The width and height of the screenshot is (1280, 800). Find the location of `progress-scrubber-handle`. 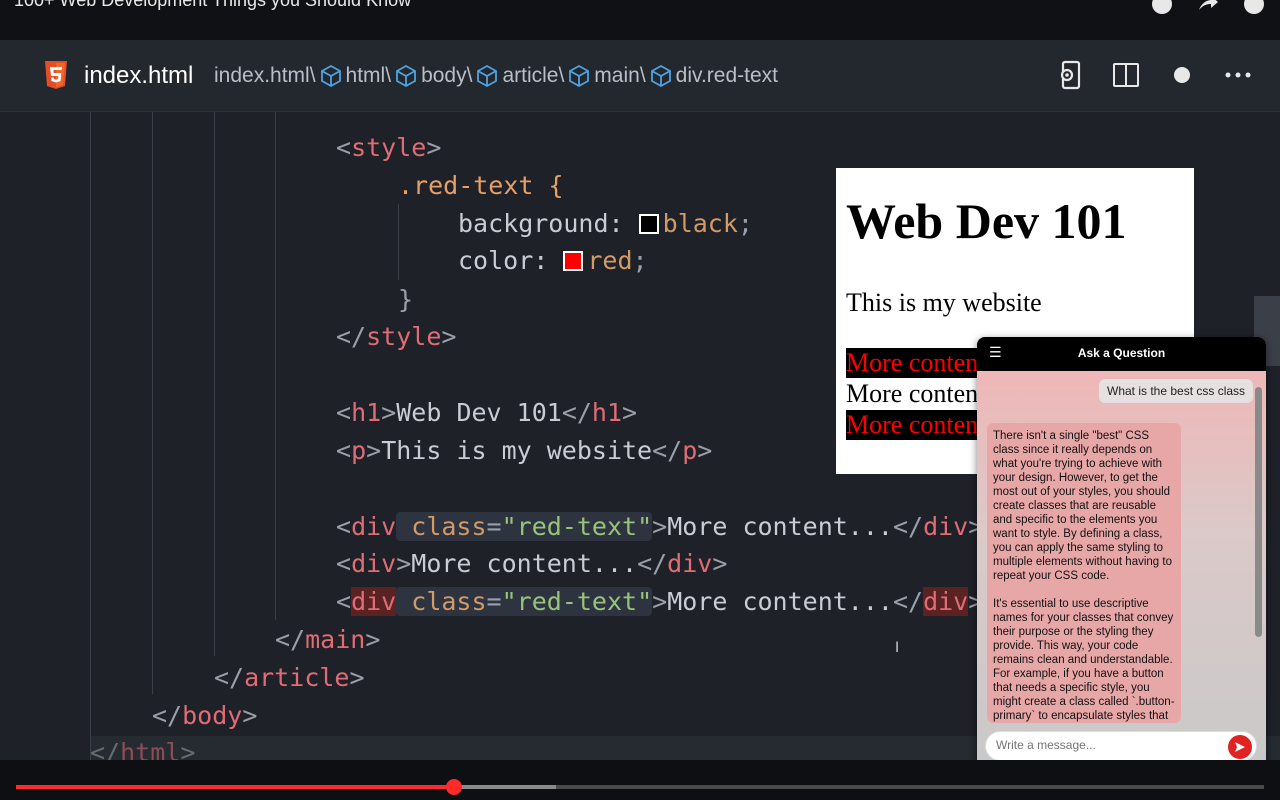

progress-scrubber-handle is located at coordinates (454, 787).